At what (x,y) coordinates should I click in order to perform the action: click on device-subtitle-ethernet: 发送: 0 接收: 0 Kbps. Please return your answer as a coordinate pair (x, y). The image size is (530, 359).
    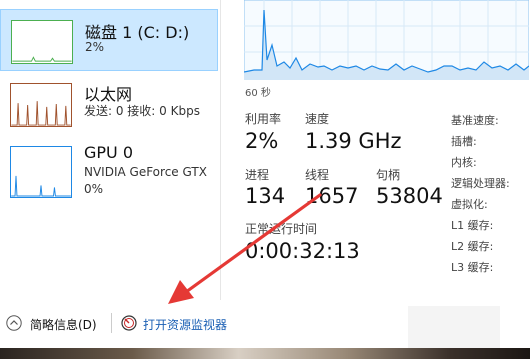
    Looking at the image, I should click on (142, 111).